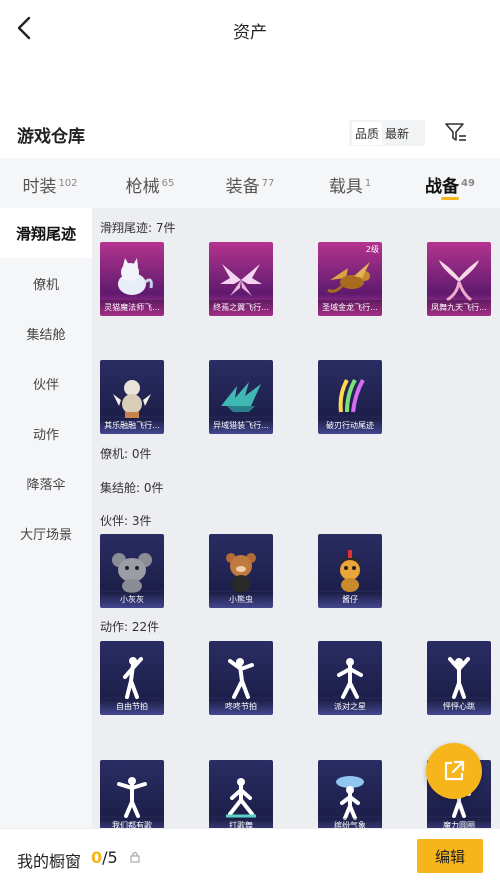 The width and height of the screenshot is (500, 885). I want to click on warehouse-title: 游戏仓库, so click(51, 137).